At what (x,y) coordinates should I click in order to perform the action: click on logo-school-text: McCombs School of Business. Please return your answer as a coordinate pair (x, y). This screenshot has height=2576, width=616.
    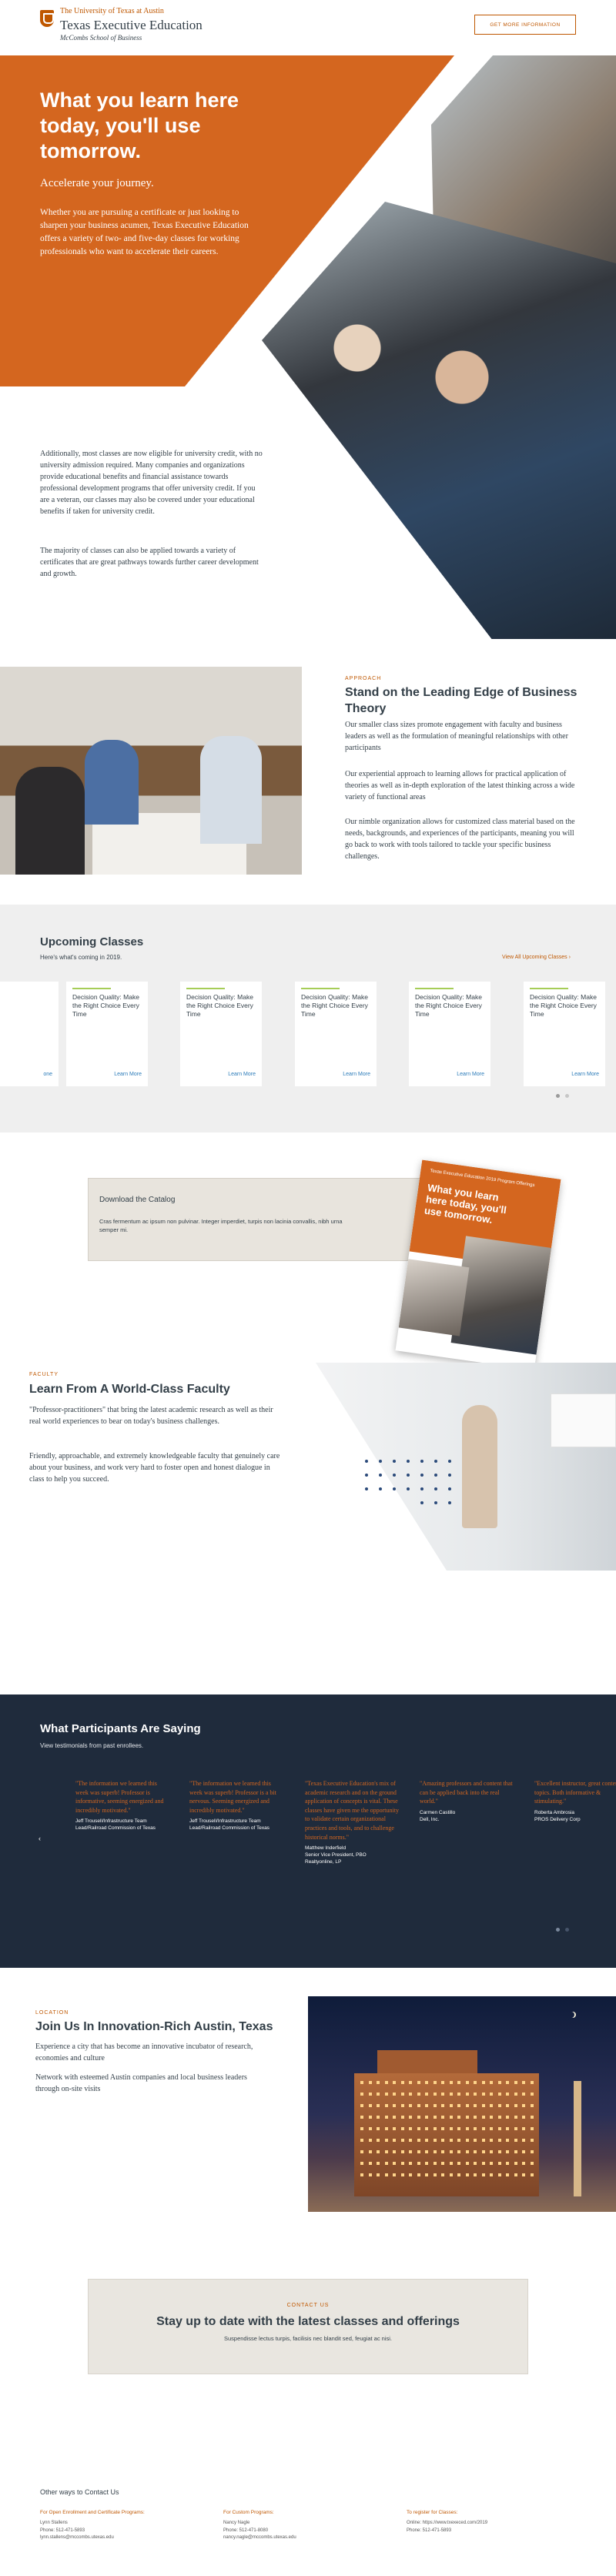
    Looking at the image, I should click on (101, 38).